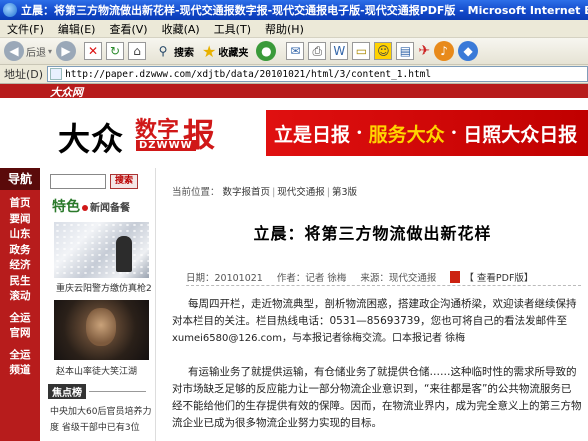 The width and height of the screenshot is (588, 441). I want to click on research-button: ▤, so click(405, 51).